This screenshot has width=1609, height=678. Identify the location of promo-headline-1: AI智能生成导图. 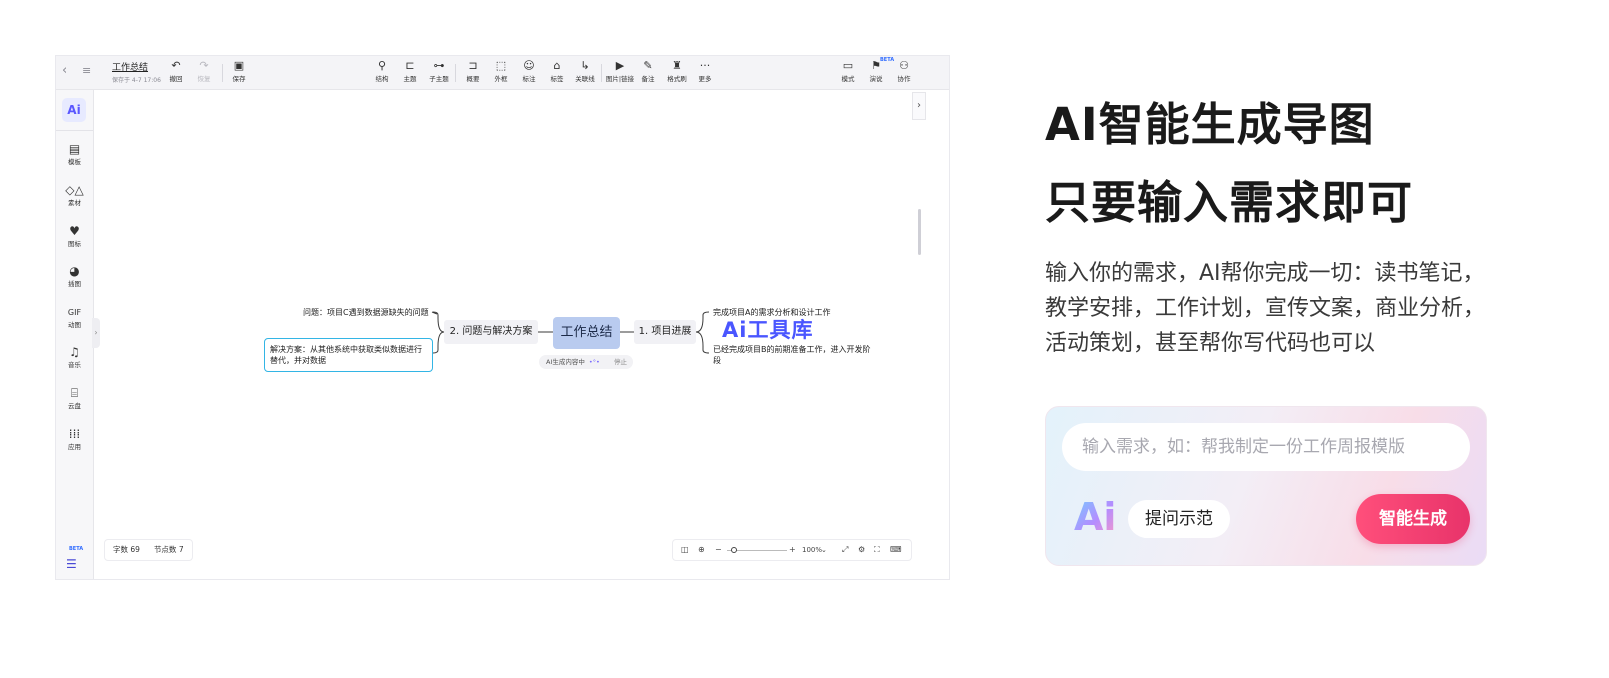
(1210, 124).